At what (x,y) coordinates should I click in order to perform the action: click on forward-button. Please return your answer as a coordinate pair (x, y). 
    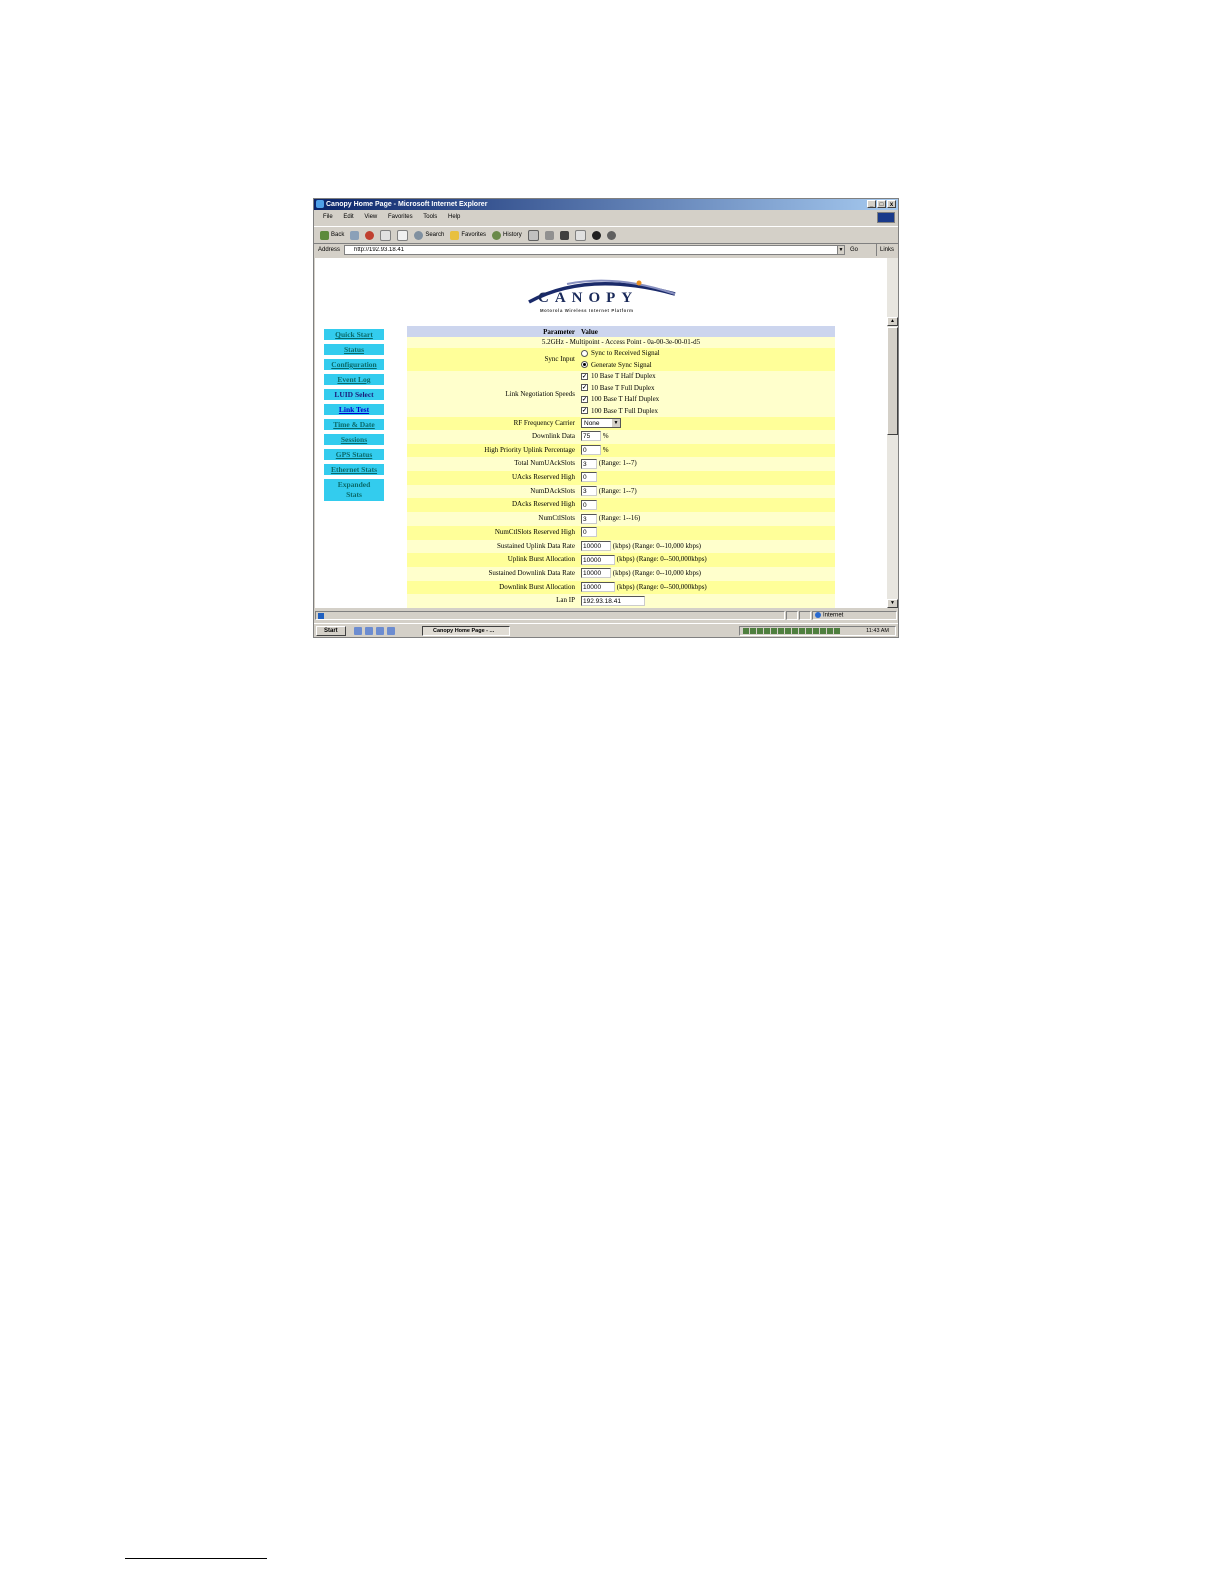
    Looking at the image, I should click on (355, 235).